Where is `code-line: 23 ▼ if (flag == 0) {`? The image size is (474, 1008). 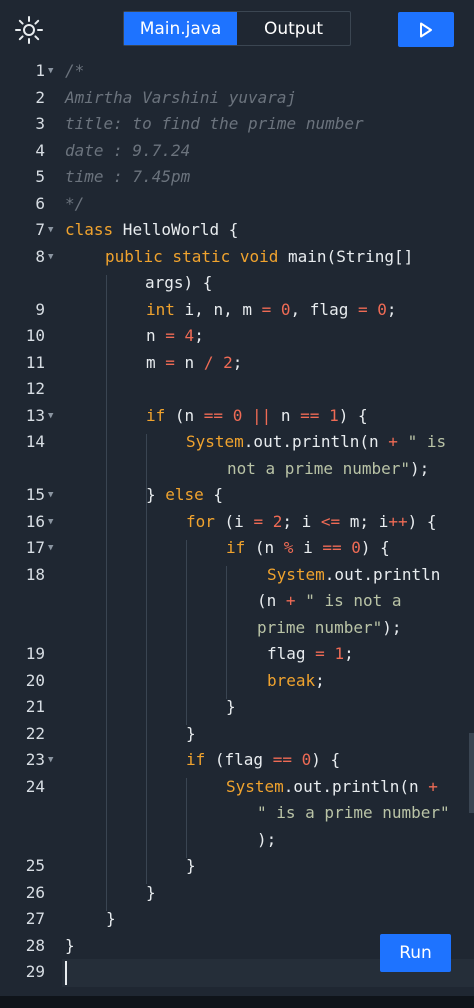
code-line: 23 ▼ if (flag == 0) { is located at coordinates (237, 760).